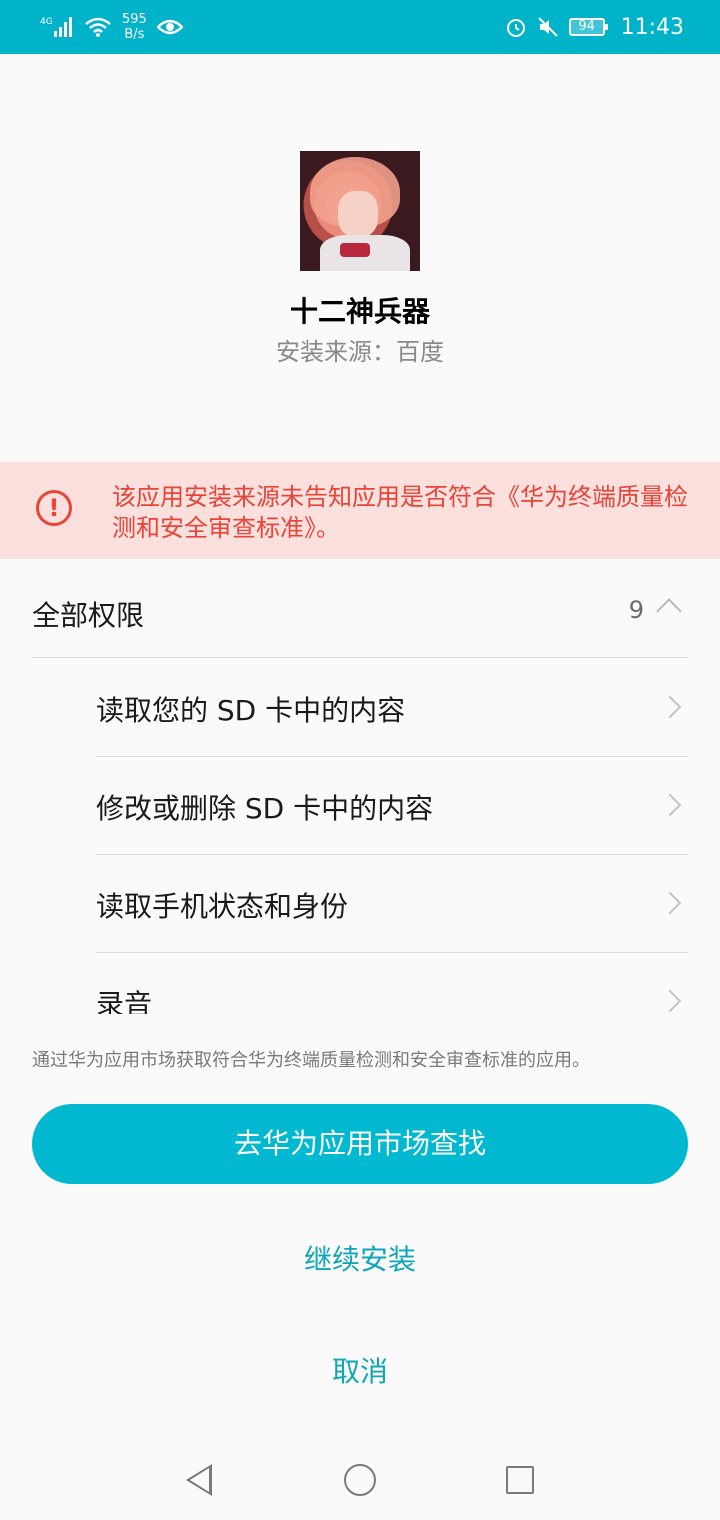 The height and width of the screenshot is (1520, 720). I want to click on permission-label: 读取手机状态和身份, so click(222, 906).